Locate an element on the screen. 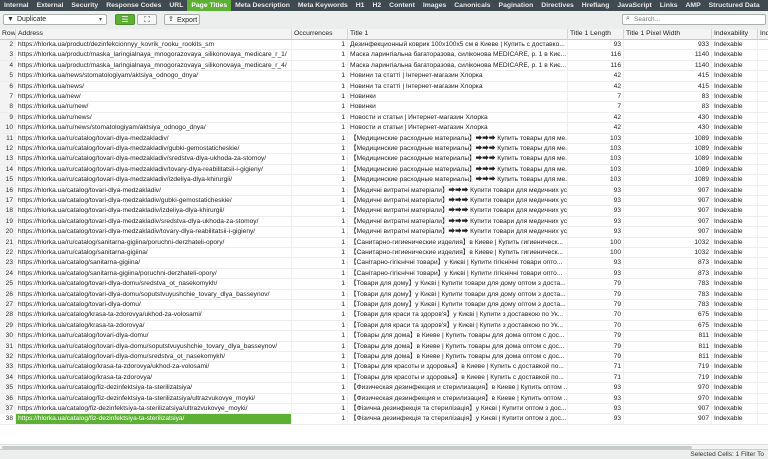 Image resolution: width=768 pixels, height=459 pixels. tab-page-titles: Page Titles is located at coordinates (209, 5).